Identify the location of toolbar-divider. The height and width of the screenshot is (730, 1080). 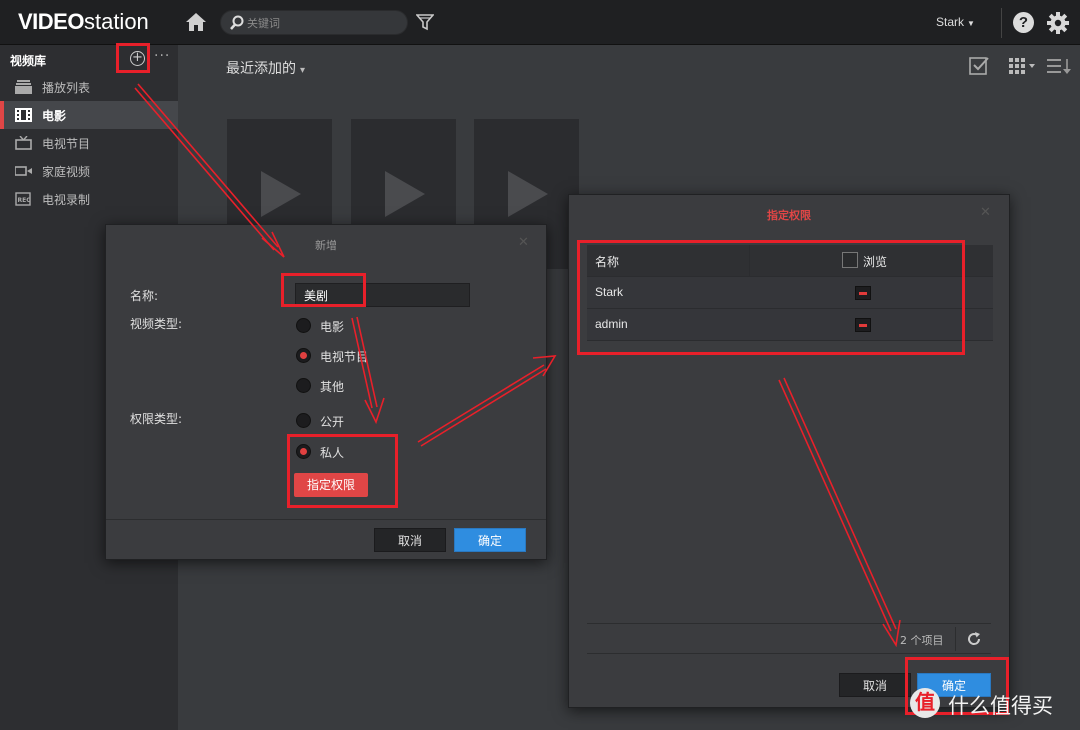
(1001, 23).